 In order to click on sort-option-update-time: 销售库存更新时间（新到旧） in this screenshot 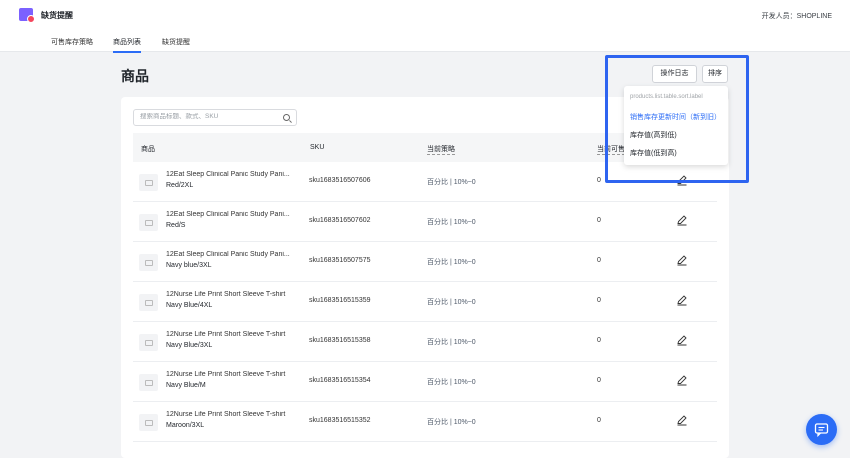, I will do `click(675, 117)`.